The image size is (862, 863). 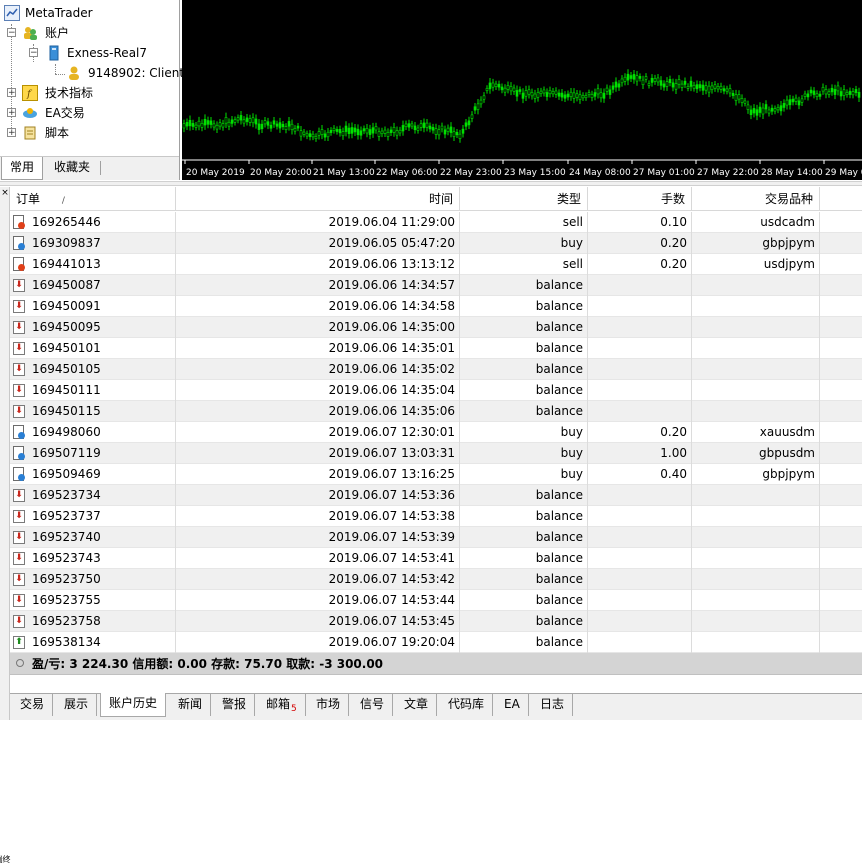 I want to click on tree-item-ea: + EA交易, so click(x=89, y=113).